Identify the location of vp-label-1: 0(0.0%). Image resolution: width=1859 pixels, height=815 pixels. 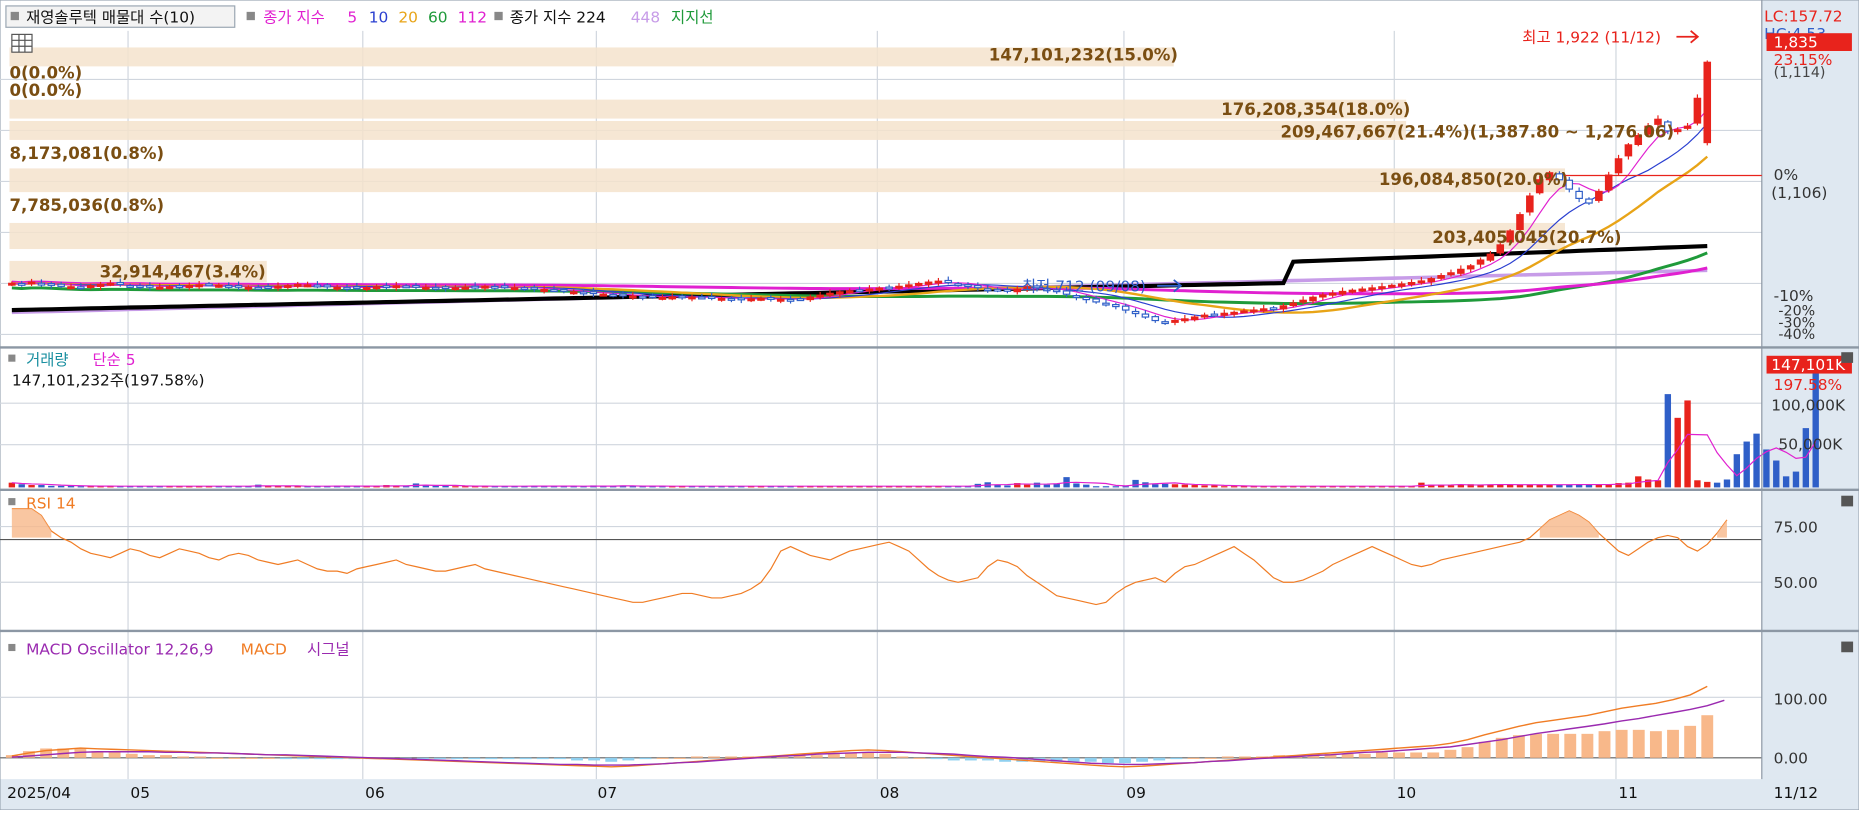
(45, 90).